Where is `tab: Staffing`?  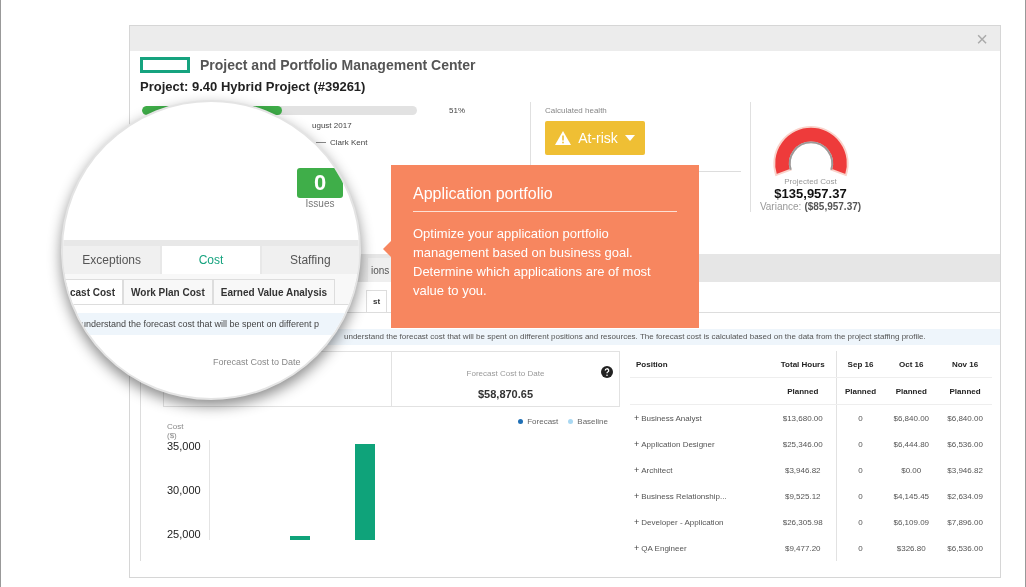
tab: Staffing is located at coordinates (310, 260).